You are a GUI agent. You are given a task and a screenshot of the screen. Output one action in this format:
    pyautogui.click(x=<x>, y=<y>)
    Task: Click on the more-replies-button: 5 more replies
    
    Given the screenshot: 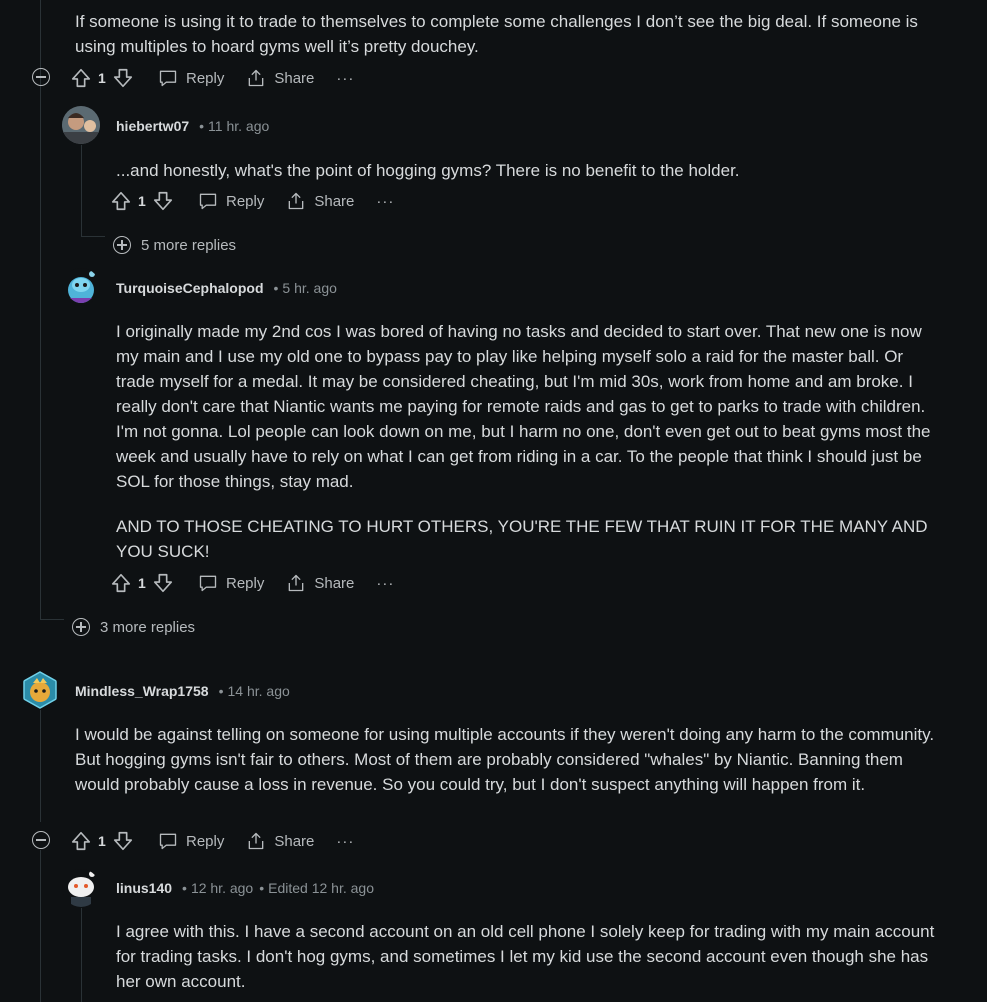 What is the action you would take?
    pyautogui.click(x=174, y=245)
    